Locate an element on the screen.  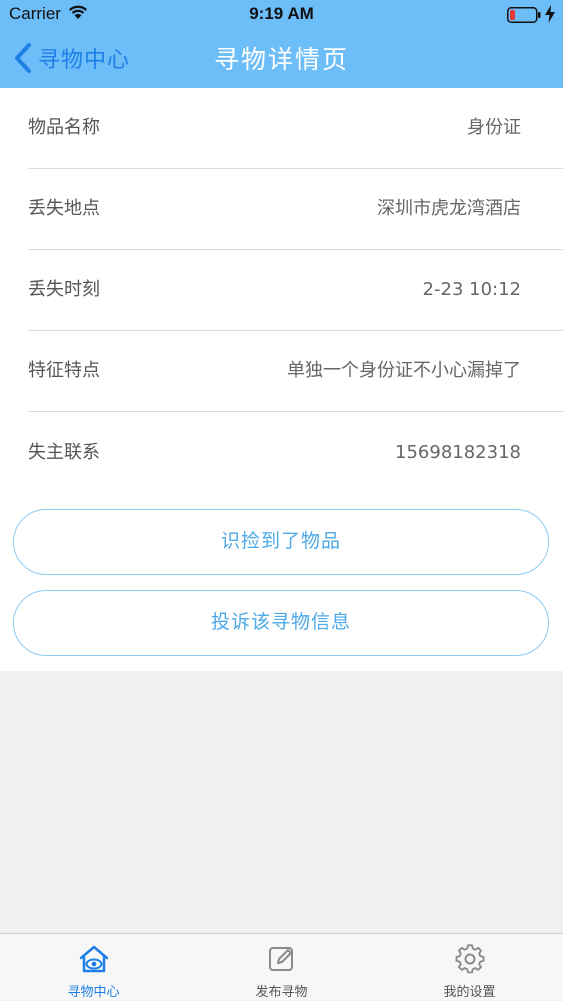
row-value: 2-23 10:12 is located at coordinates (471, 289).